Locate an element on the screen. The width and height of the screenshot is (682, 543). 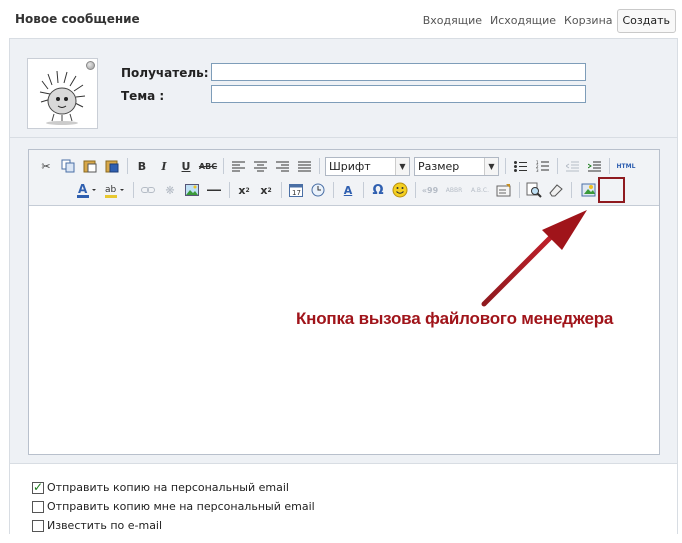
eraser-icon is located at coordinates (556, 190).